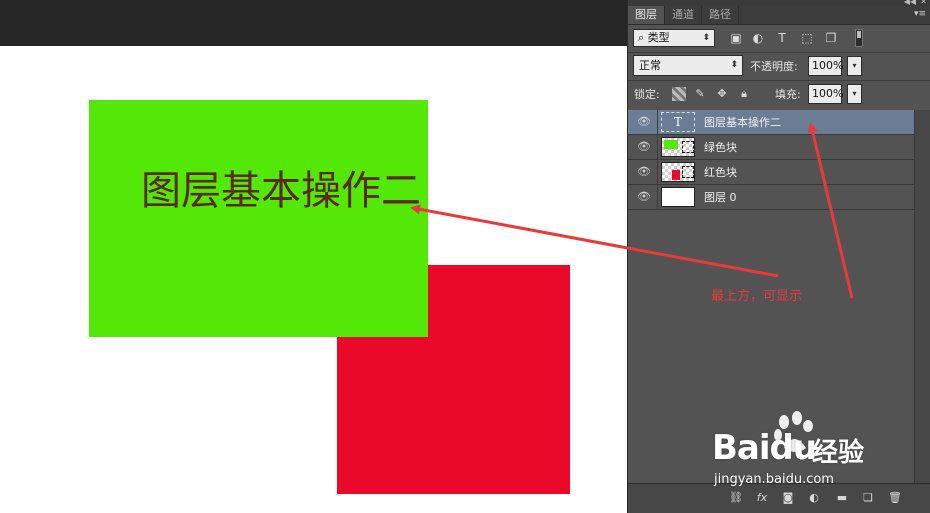  What do you see at coordinates (671, 144) in the screenshot?
I see `green-thumbnail-fill` at bounding box center [671, 144].